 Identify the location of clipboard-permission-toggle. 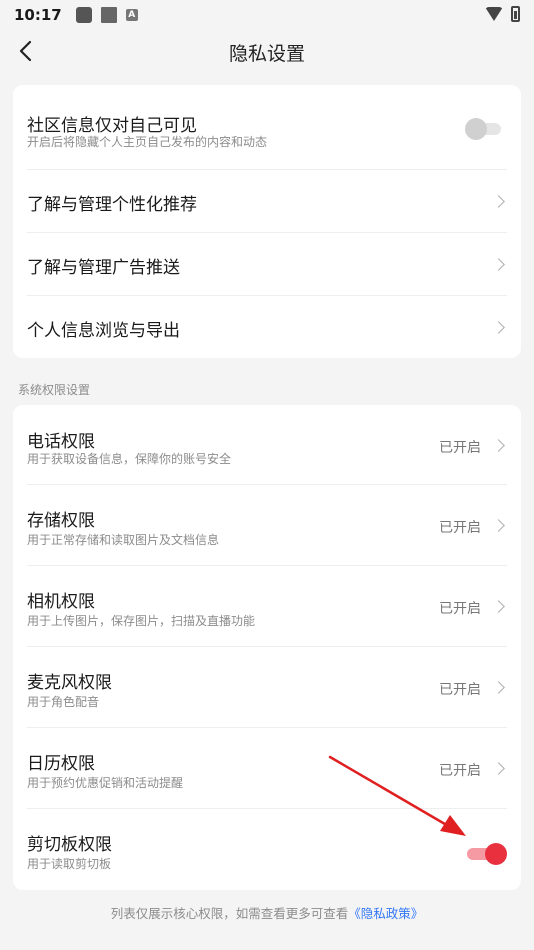
(486, 853).